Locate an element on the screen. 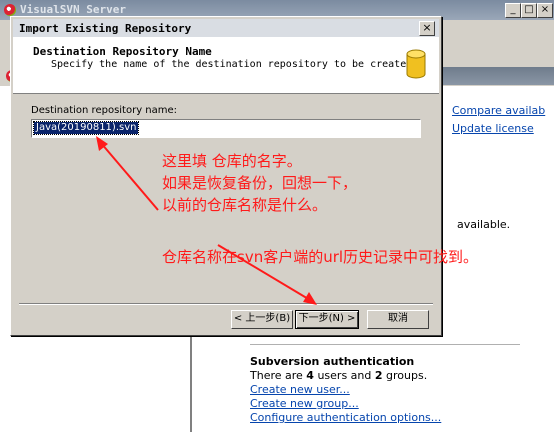 The width and height of the screenshot is (554, 432). arrow-to-field is located at coordinates (129, 176).